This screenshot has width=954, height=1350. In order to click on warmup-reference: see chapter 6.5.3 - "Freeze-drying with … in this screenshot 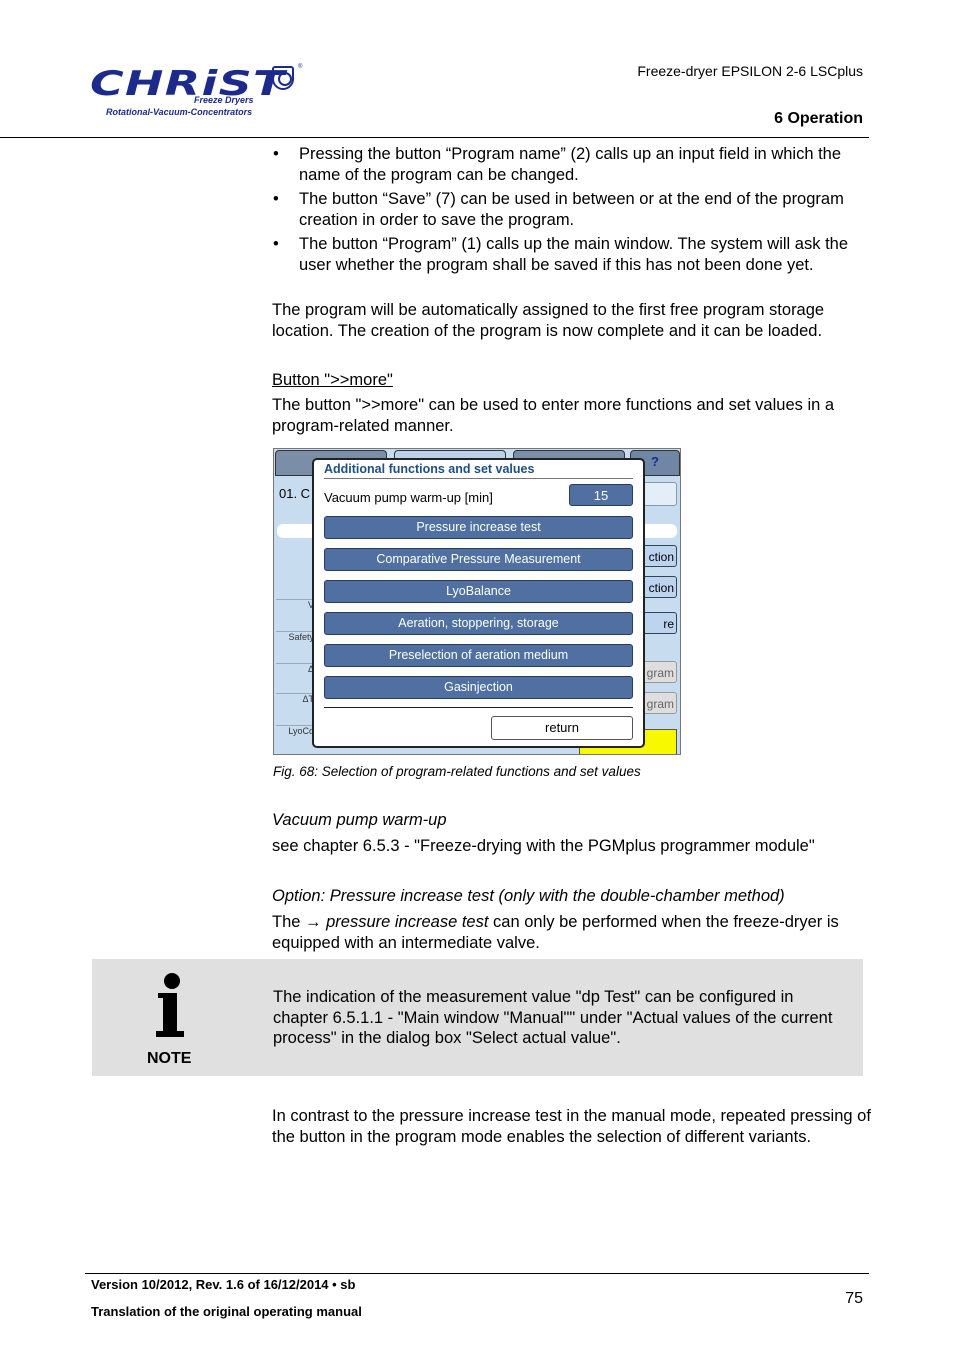, I will do `click(543, 846)`.